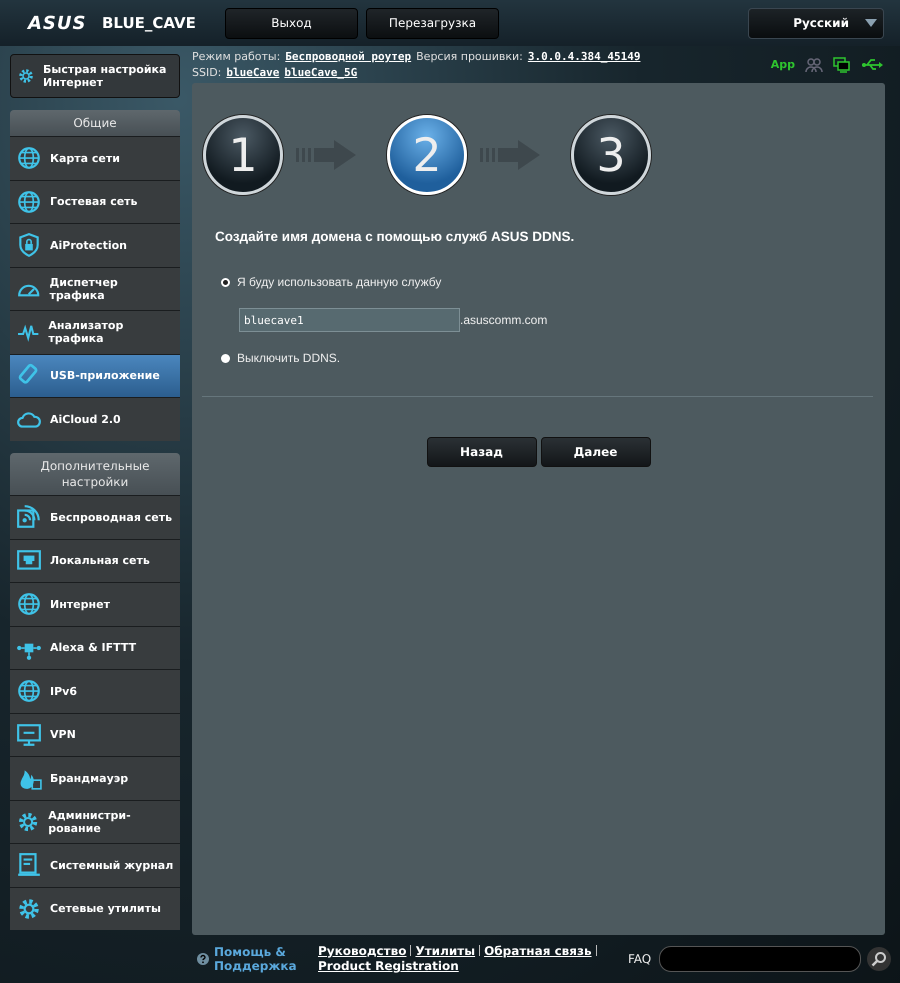 The image size is (900, 983). What do you see at coordinates (253, 72) in the screenshot?
I see `ssid-link: blueCave` at bounding box center [253, 72].